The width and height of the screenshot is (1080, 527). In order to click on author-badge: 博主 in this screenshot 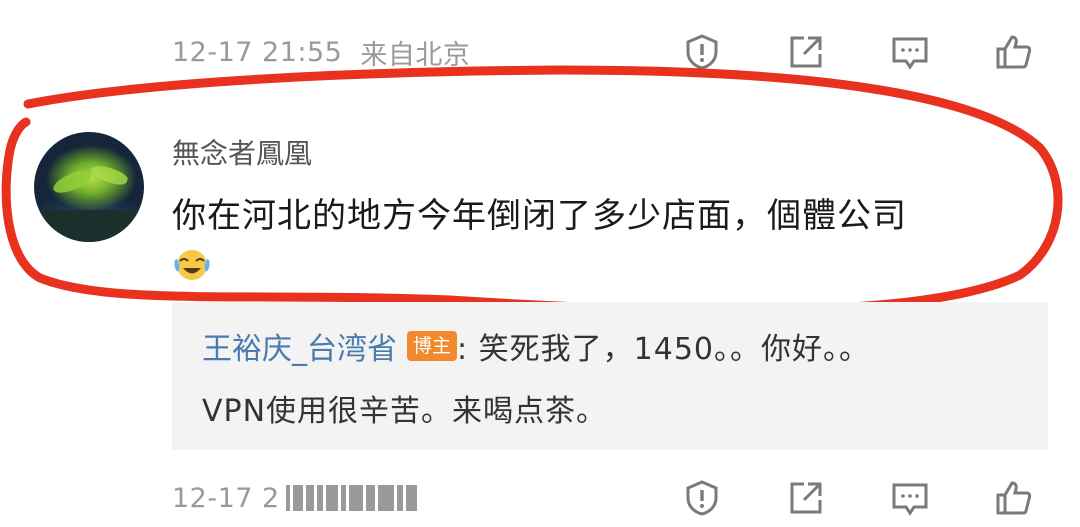, I will do `click(432, 346)`.